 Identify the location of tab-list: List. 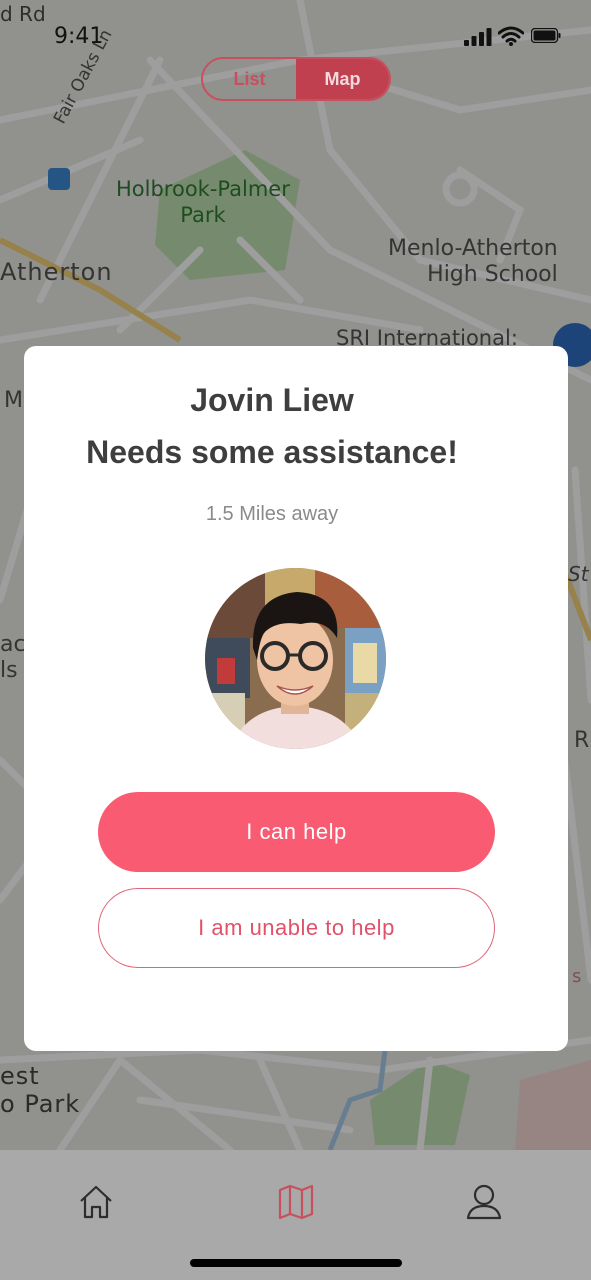
(249, 79).